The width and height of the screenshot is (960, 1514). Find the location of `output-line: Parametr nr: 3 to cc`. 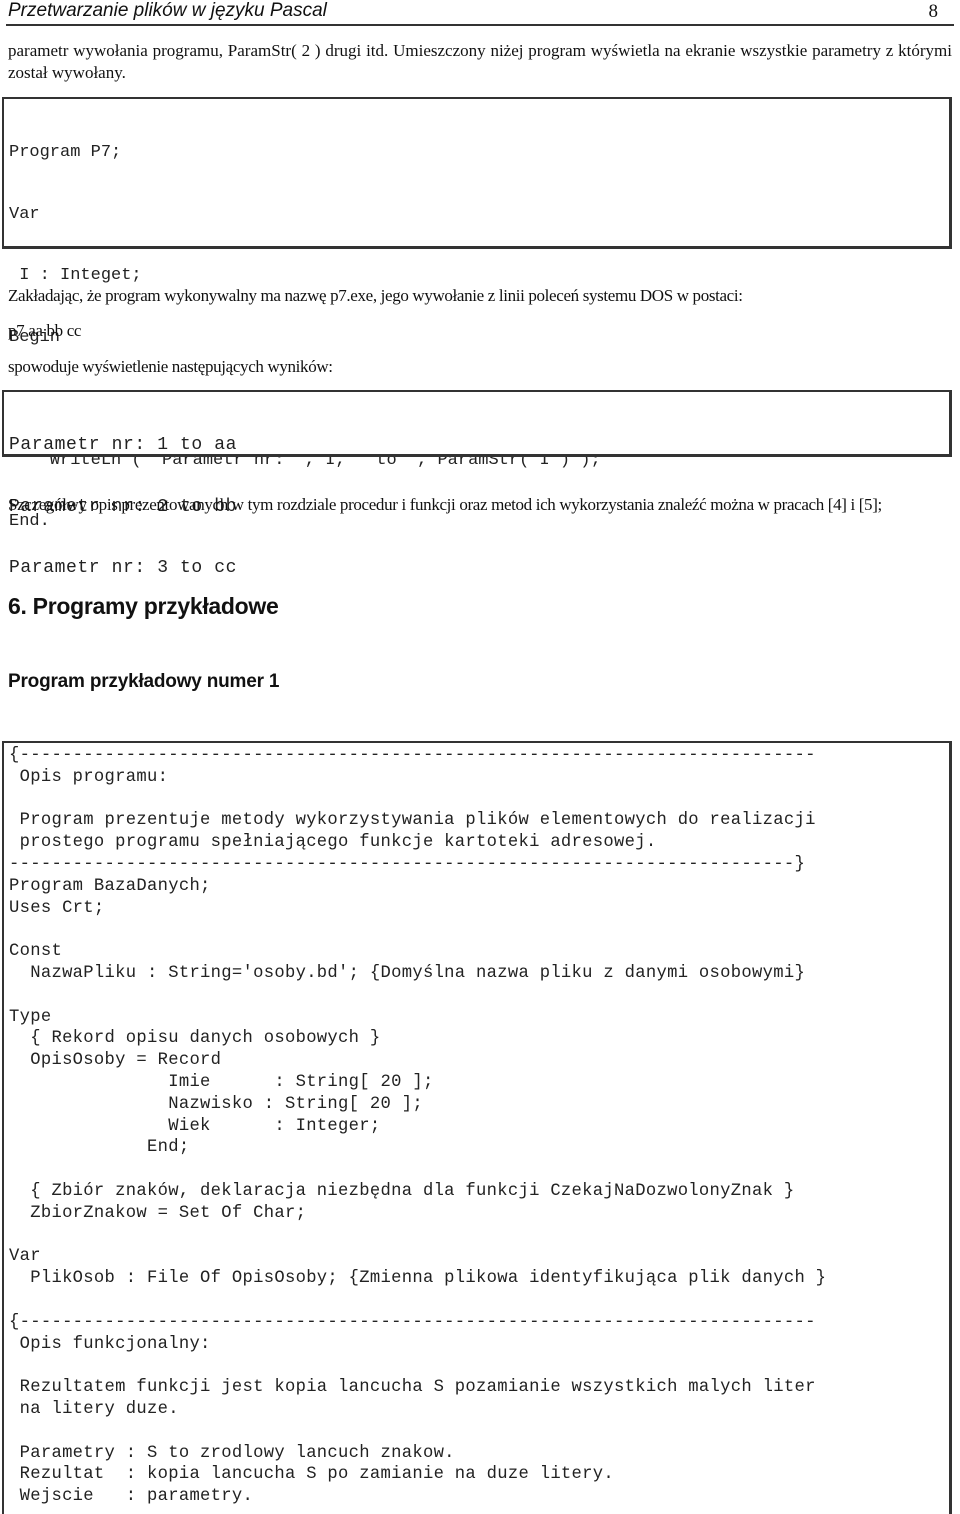

output-line: Parametr nr: 3 to cc is located at coordinates (123, 568).